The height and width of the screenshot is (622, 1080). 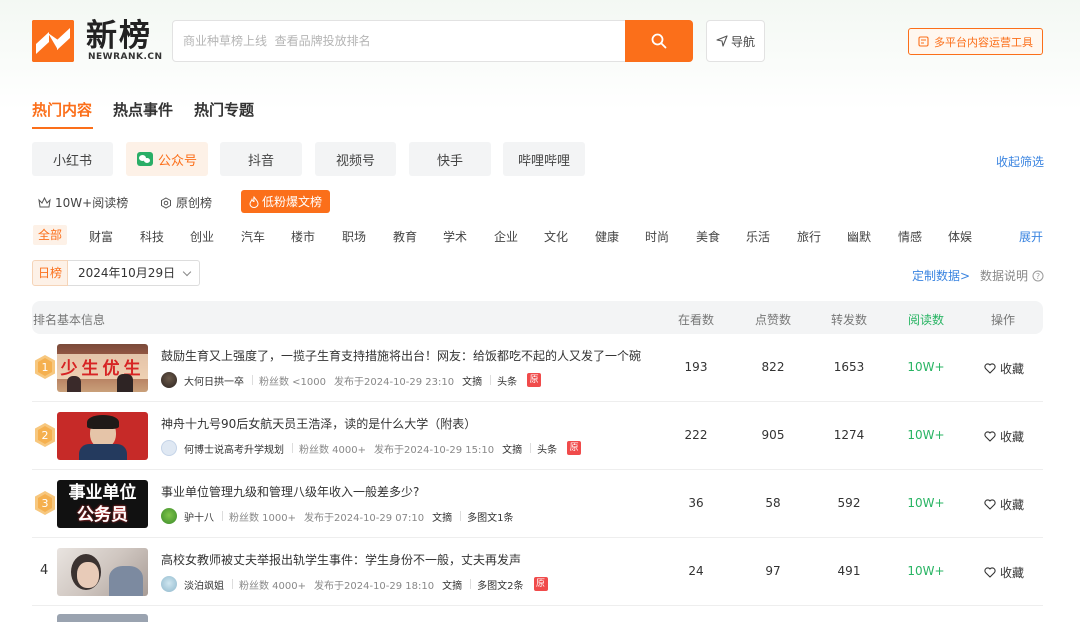 What do you see at coordinates (341, 559) in the screenshot?
I see `article-title: 高校女教师被丈夫举报出轨学生事件：学生身份不一般，丈夫再发声` at bounding box center [341, 559].